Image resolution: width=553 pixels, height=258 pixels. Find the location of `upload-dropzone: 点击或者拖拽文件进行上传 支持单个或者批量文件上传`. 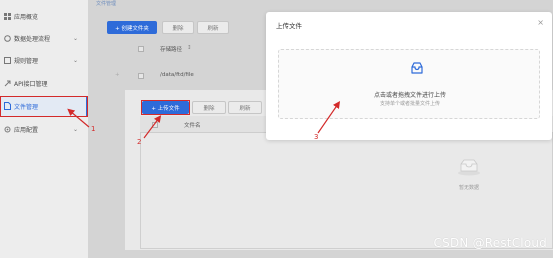

upload-dropzone: 点击或者拖拽文件进行上传 支持单个或者批量文件上传 is located at coordinates (409, 84).